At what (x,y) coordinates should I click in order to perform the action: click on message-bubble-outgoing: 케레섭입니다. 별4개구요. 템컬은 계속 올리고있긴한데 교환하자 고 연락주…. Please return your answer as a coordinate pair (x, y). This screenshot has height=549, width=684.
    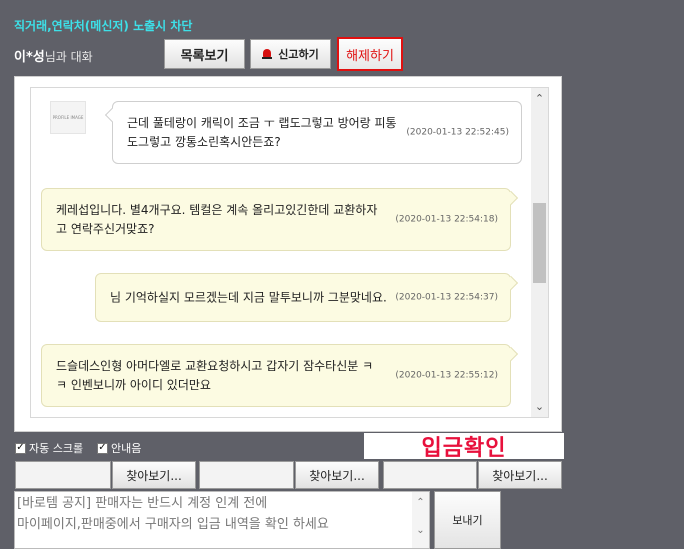
    Looking at the image, I should click on (280, 219).